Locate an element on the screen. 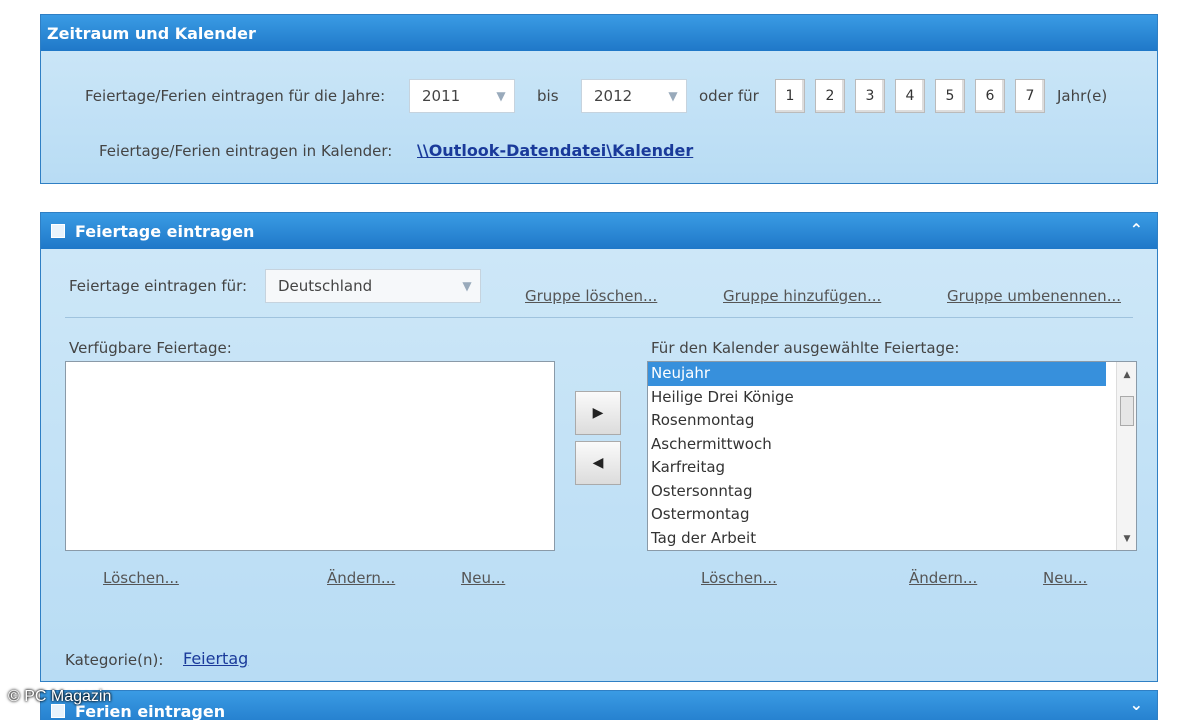  or-for-label: oder für is located at coordinates (729, 96).